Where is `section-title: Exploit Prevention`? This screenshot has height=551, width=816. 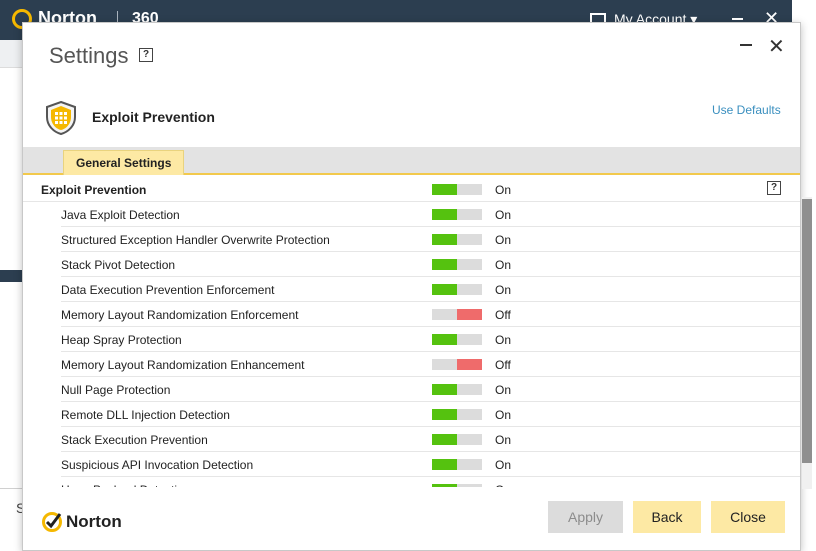
section-title: Exploit Prevention is located at coordinates (153, 117).